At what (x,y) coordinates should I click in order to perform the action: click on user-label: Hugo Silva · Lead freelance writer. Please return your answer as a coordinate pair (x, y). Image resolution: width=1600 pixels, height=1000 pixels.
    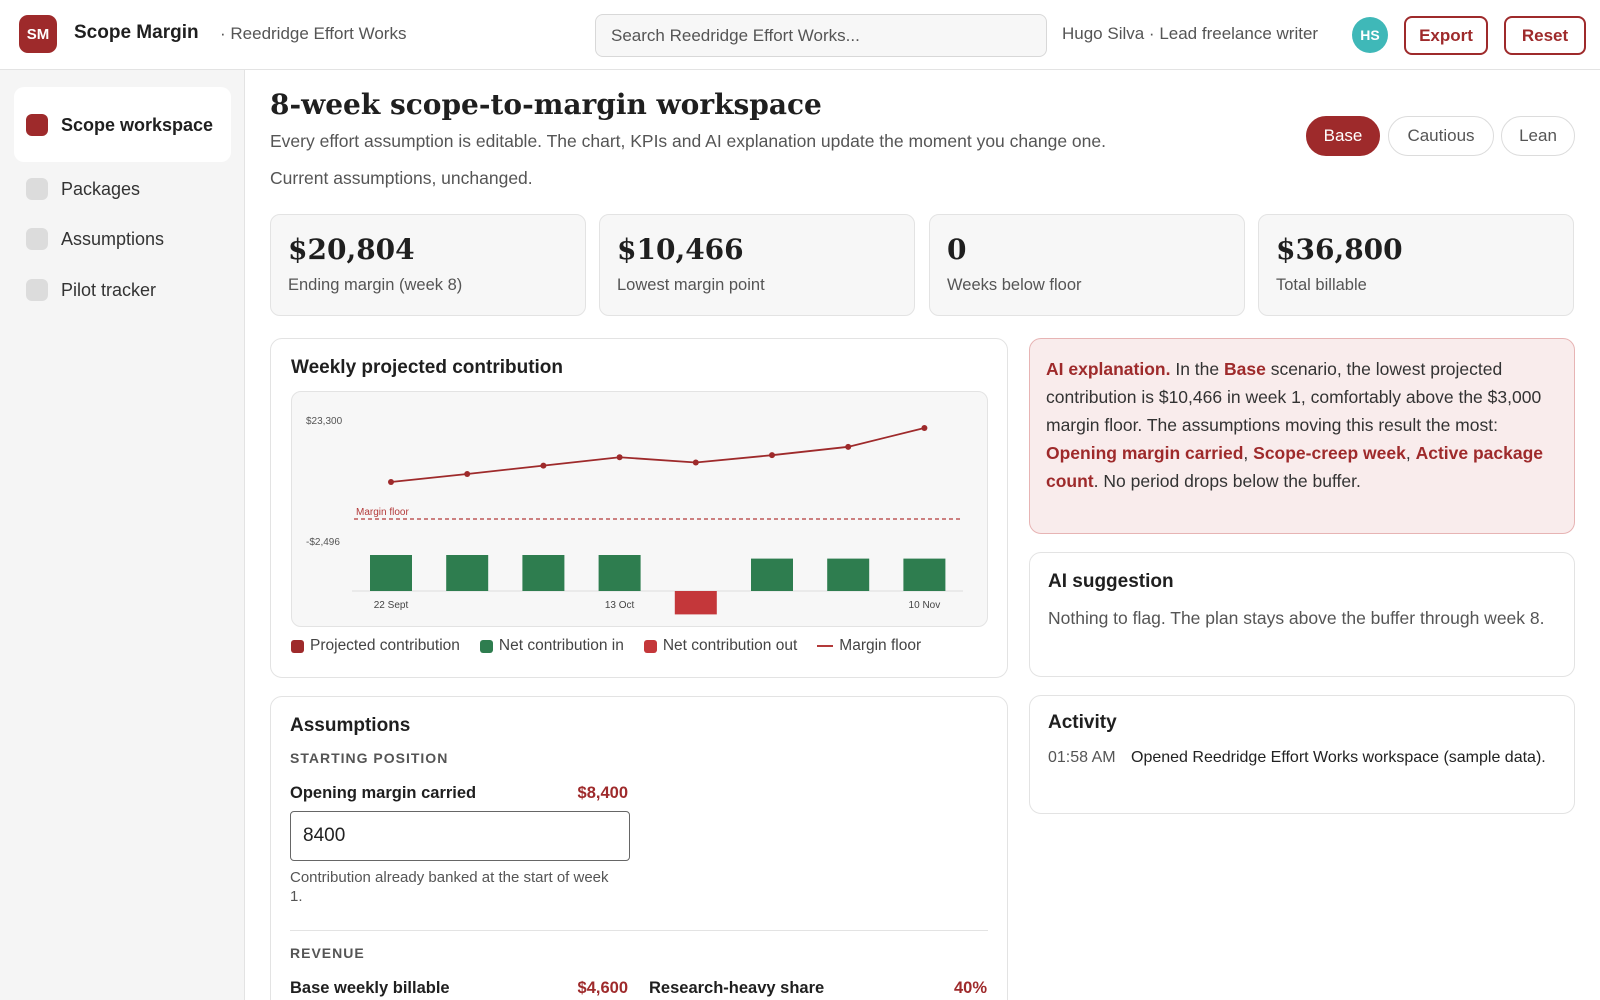
    Looking at the image, I should click on (1190, 33).